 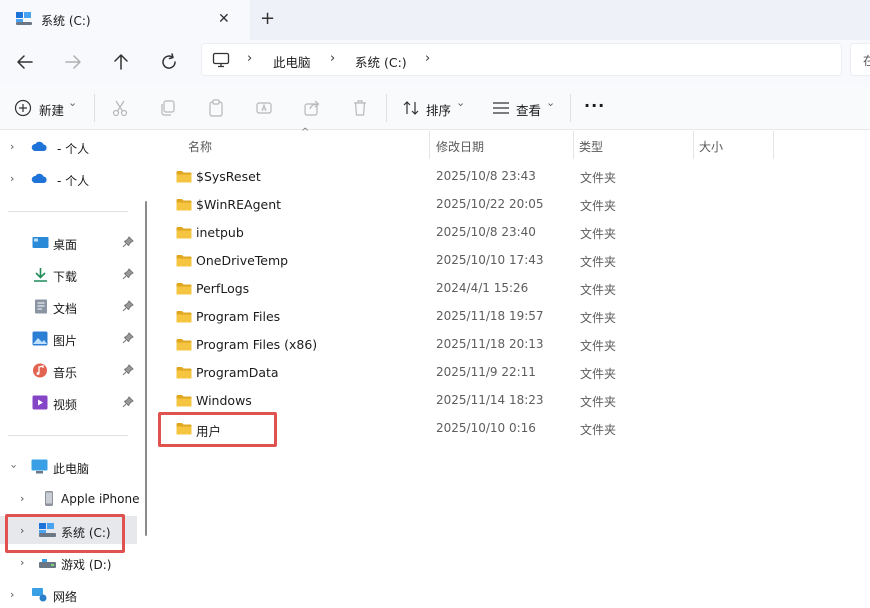 What do you see at coordinates (65, 245) in the screenshot?
I see `sidebar-item-label: 桌面` at bounding box center [65, 245].